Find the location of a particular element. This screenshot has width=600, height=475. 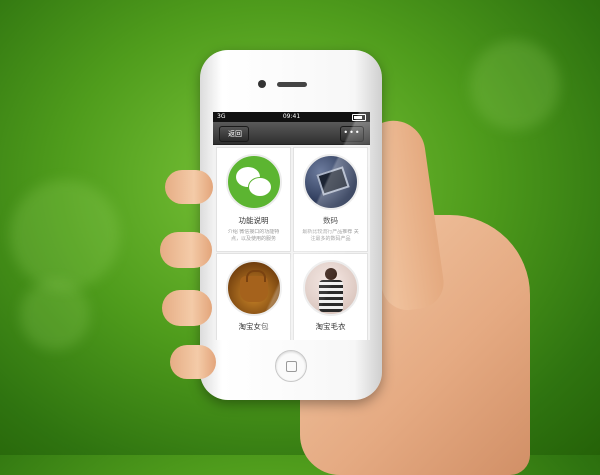

tile-title: 功能说明 is located at coordinates (253, 220).